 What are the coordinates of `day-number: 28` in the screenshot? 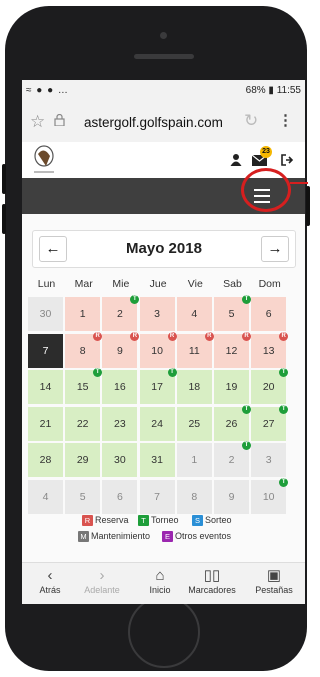 It's located at (45, 460).